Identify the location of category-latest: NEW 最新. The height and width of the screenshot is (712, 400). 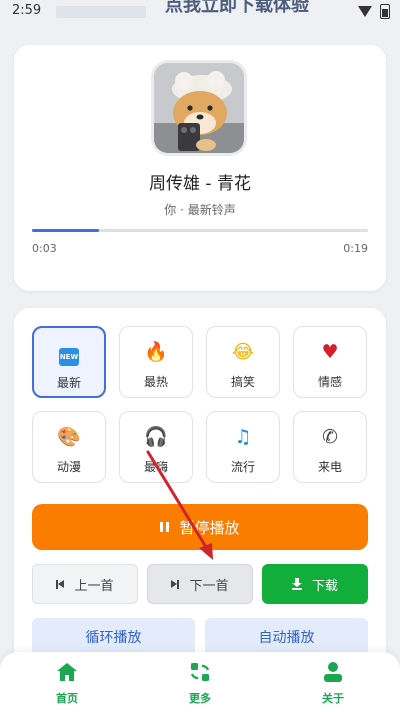
(69, 362).